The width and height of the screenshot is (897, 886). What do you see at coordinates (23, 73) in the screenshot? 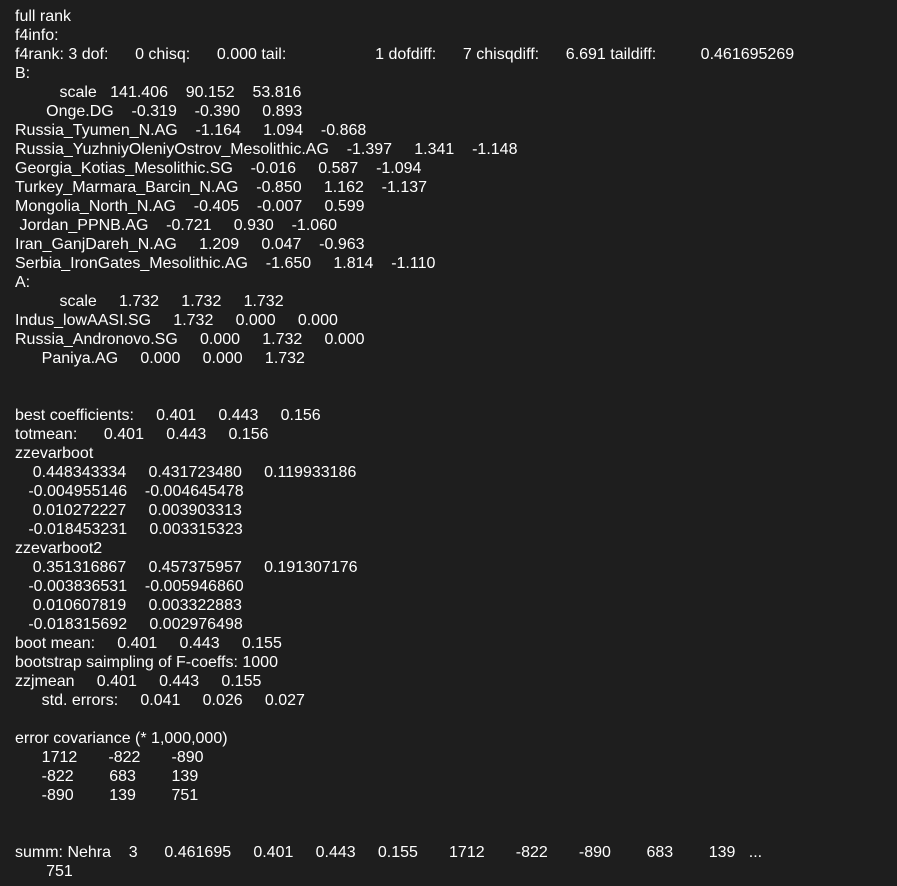
I see `output-line: B:` at bounding box center [23, 73].